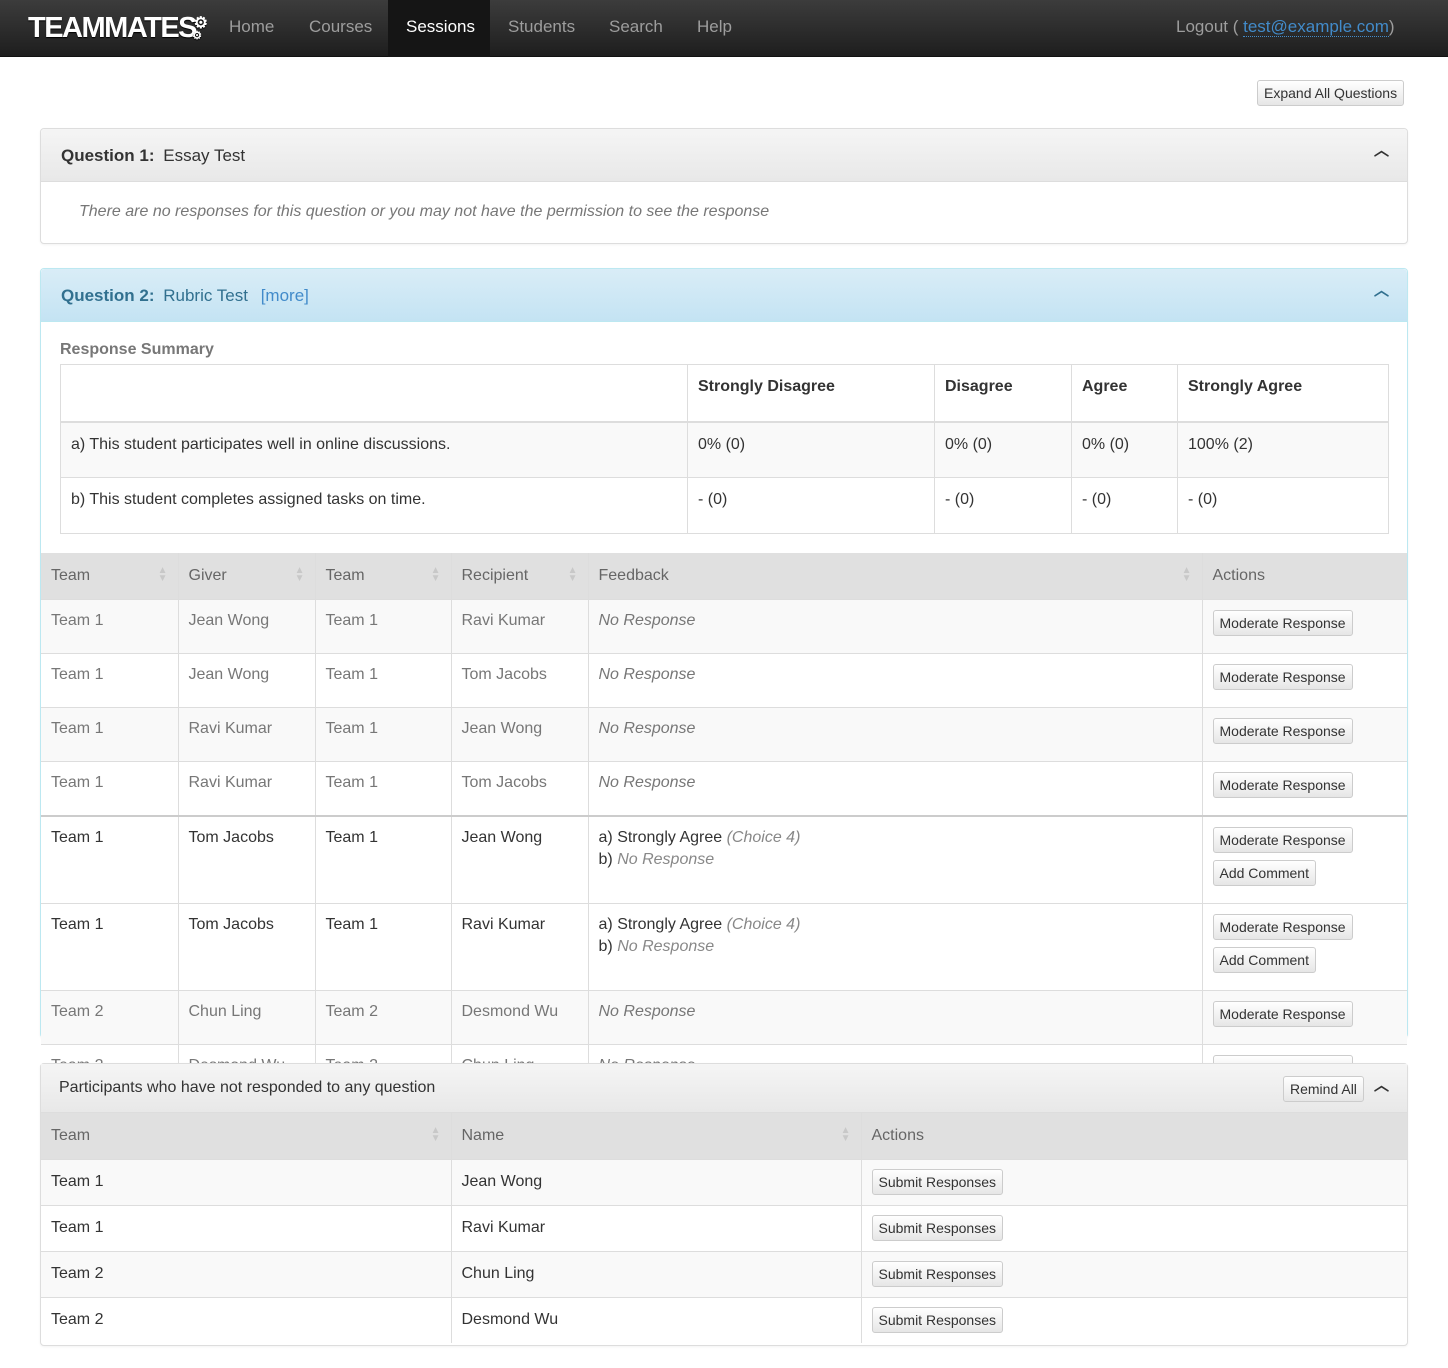  Describe the element at coordinates (895, 925) in the screenshot. I see `feedback-line-a: a) Strongly Agree (Choice 4)` at that location.